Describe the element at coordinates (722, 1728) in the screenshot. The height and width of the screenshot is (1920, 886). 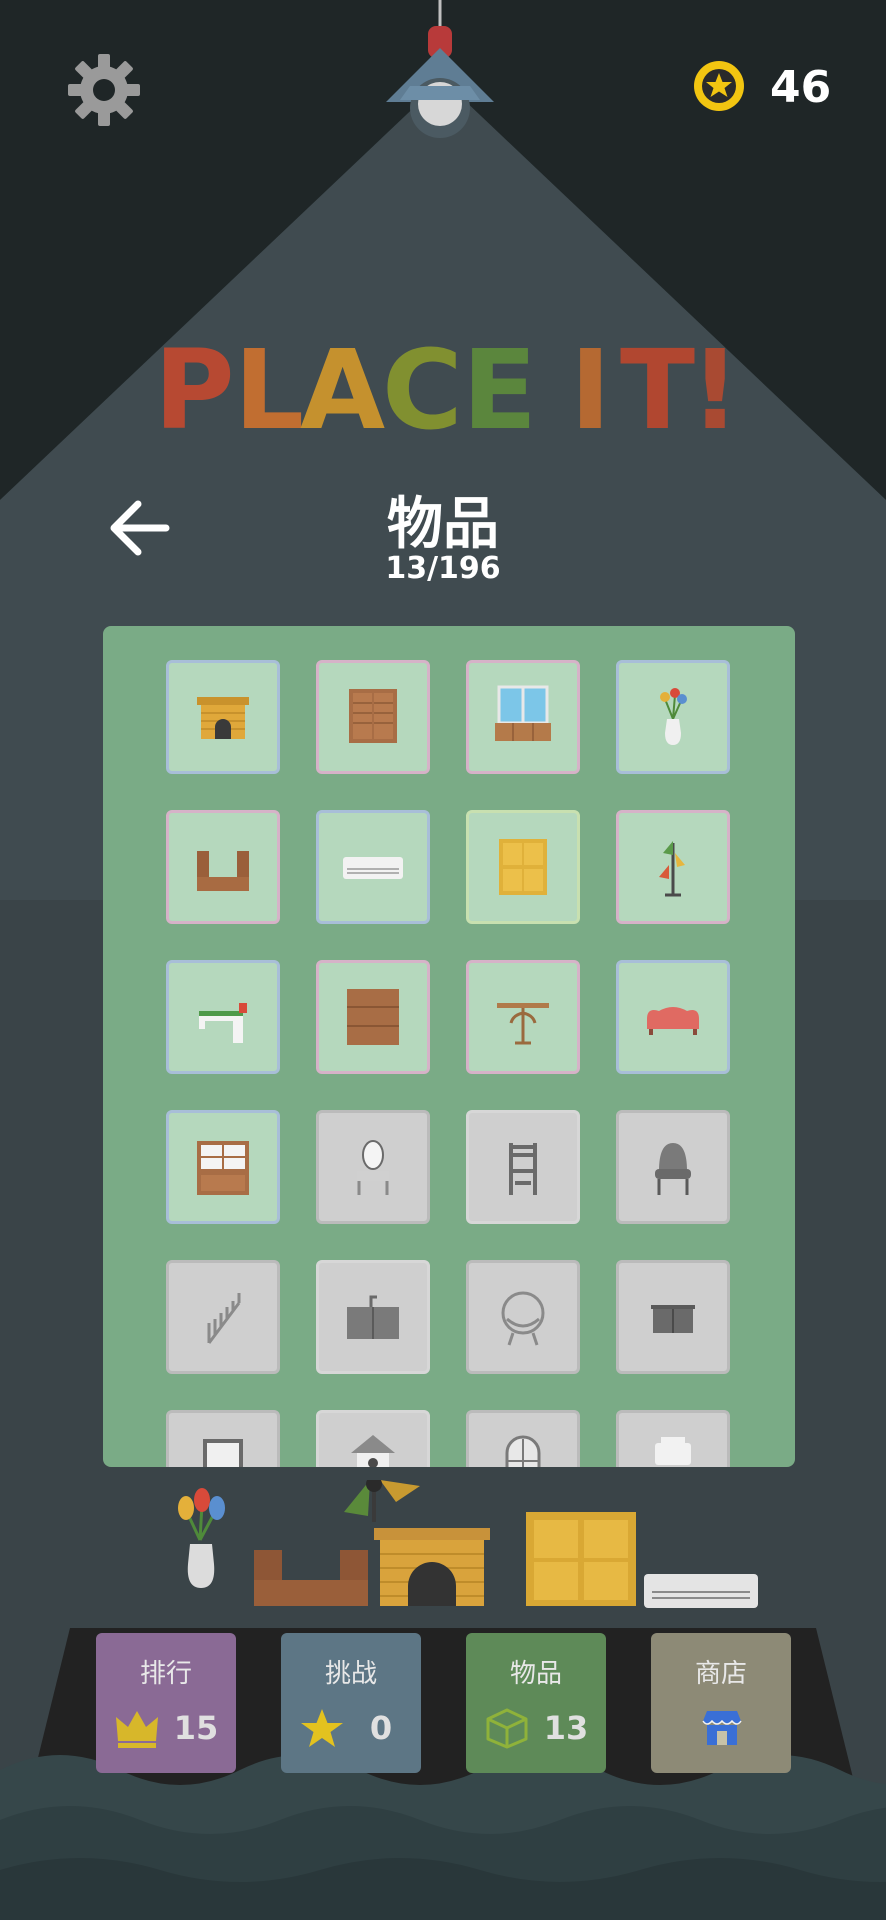
I see `shop-icon` at that location.